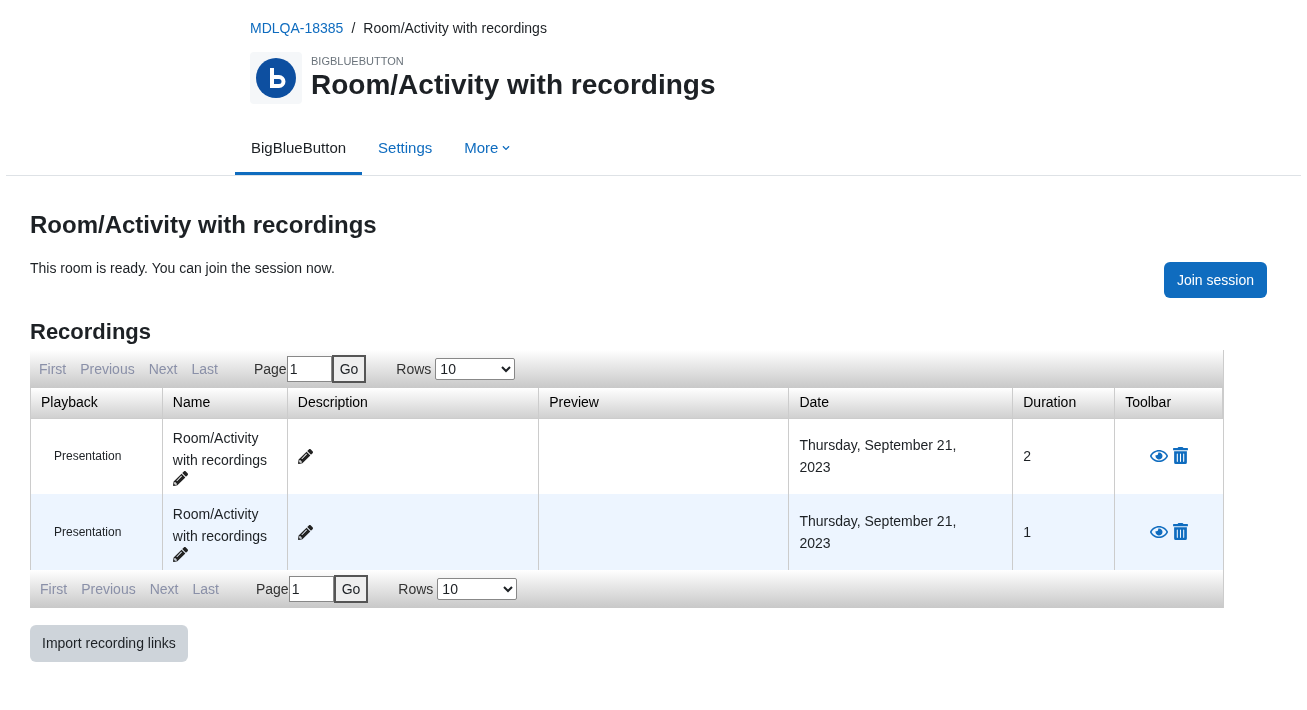  Describe the element at coordinates (358, 61) in the screenshot. I see `module-label: BIGBLUEBUTTON` at that location.